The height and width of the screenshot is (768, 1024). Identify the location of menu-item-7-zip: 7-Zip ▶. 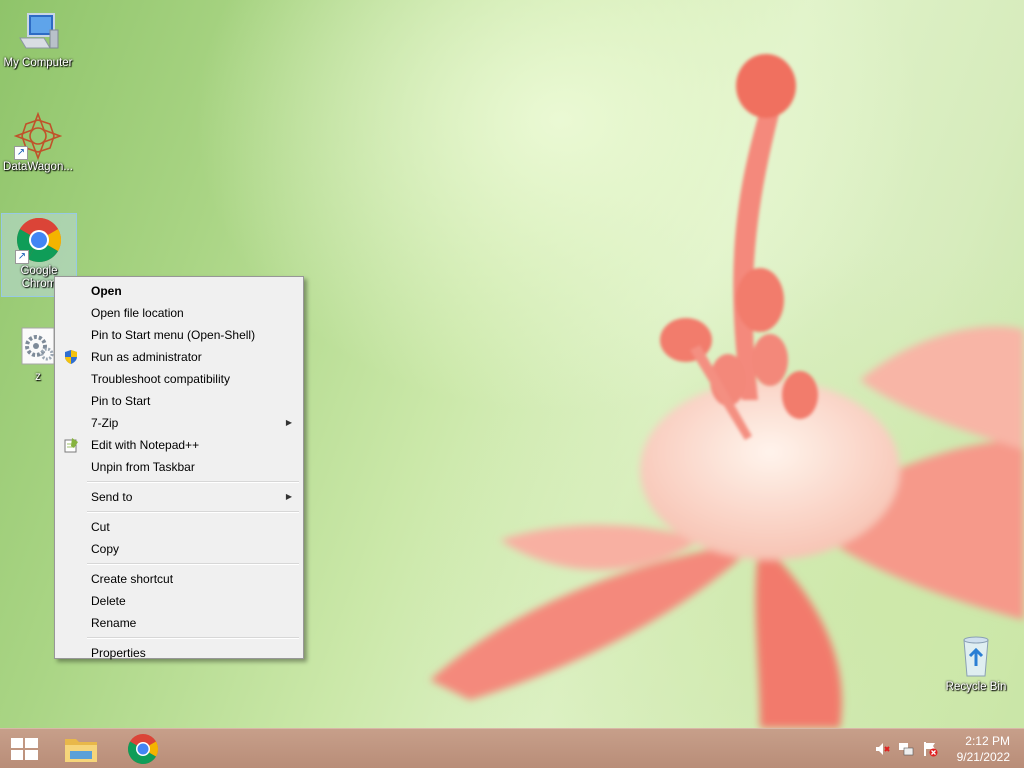
(179, 423).